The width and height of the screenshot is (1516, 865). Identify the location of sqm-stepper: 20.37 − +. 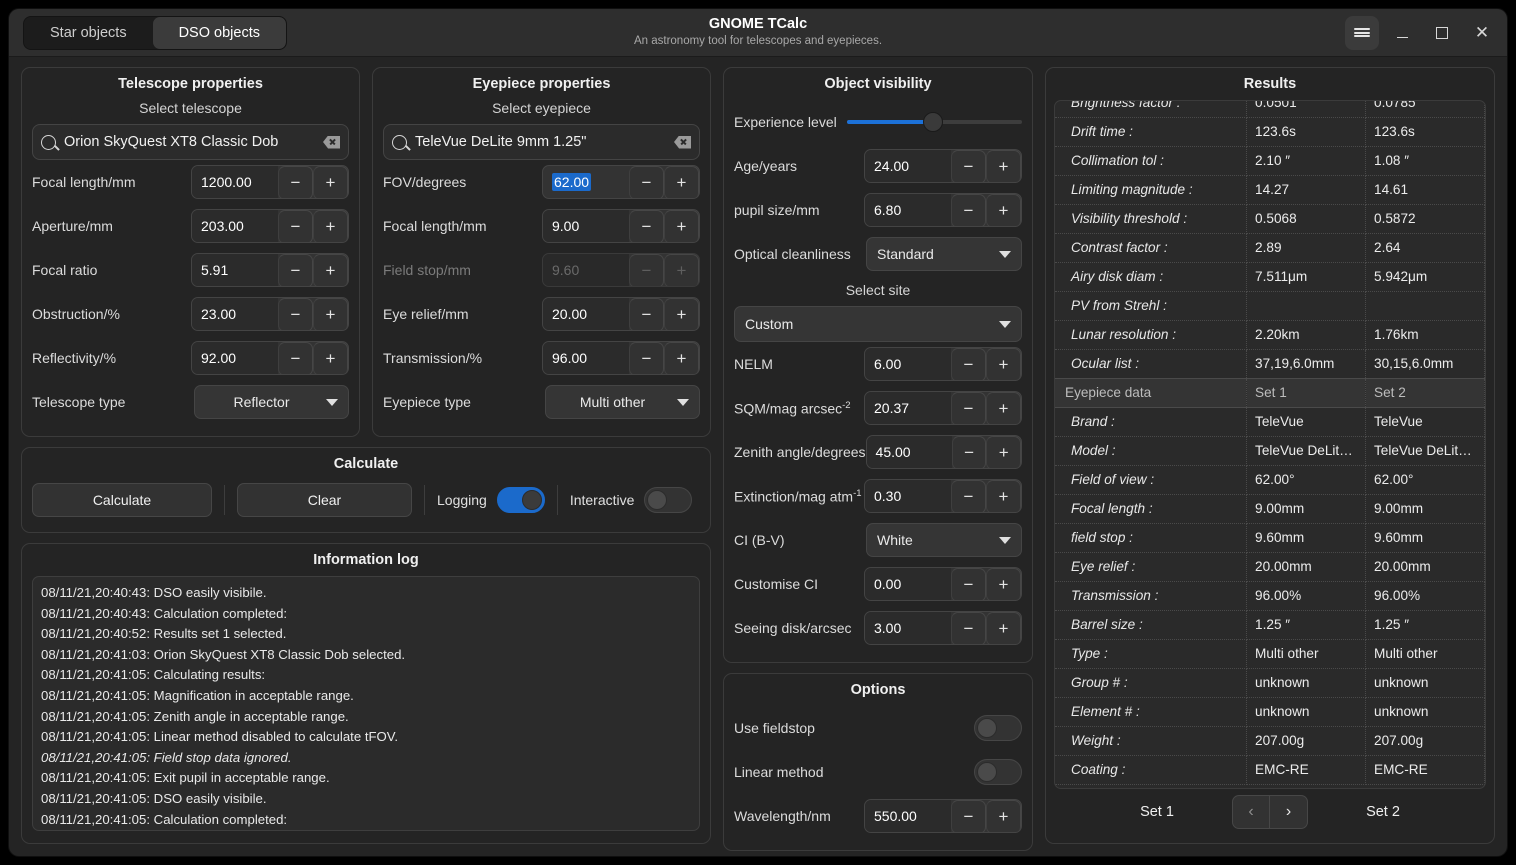
(943, 408).